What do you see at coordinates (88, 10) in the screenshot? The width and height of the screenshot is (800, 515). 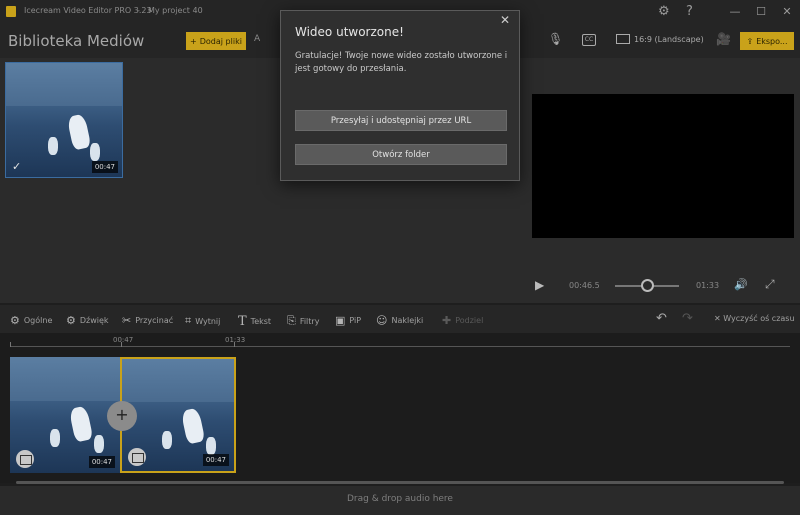 I see `app-title: Icecream Video Editor PRO 3.23` at bounding box center [88, 10].